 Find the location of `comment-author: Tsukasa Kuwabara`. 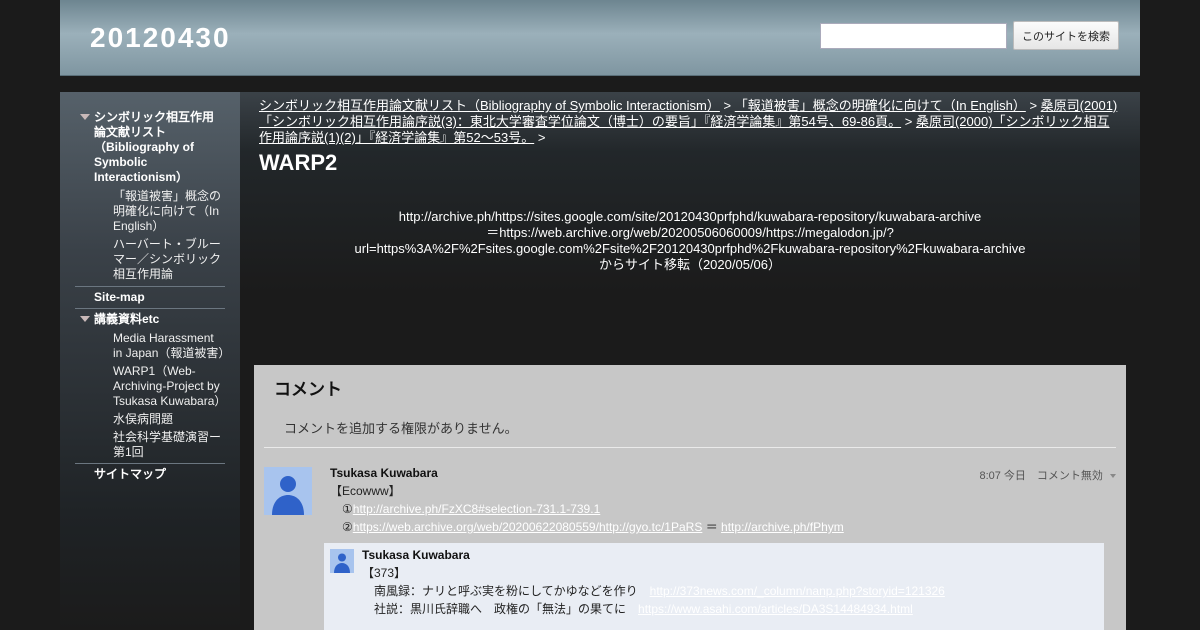

comment-author: Tsukasa Kuwabara is located at coordinates (384, 473).